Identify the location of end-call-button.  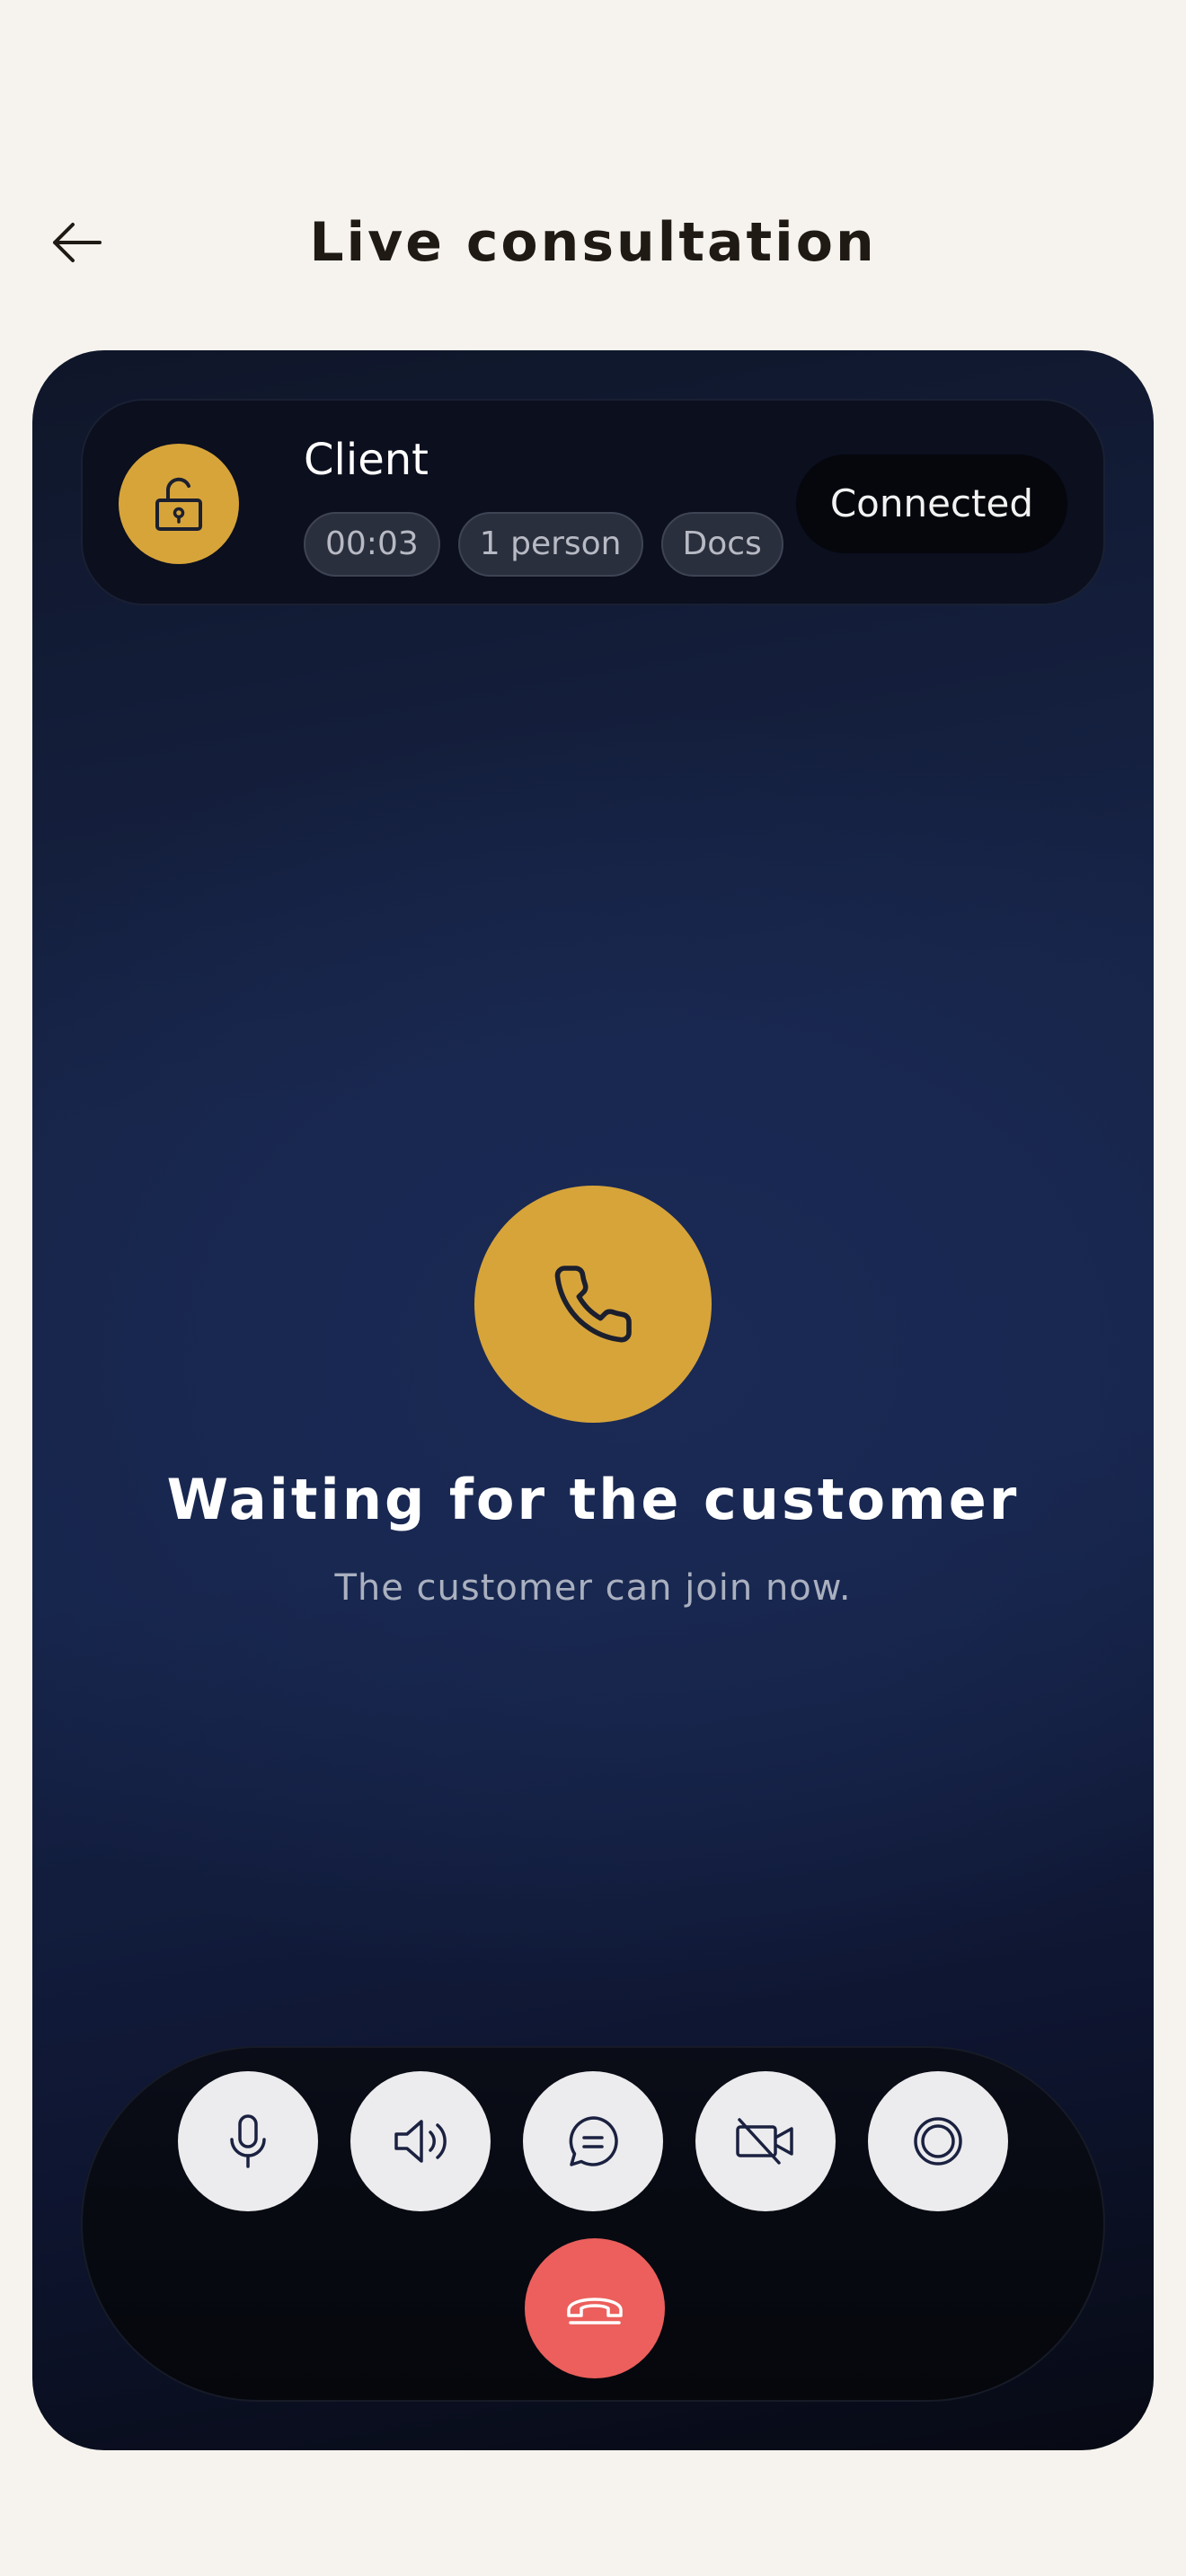
(595, 2308).